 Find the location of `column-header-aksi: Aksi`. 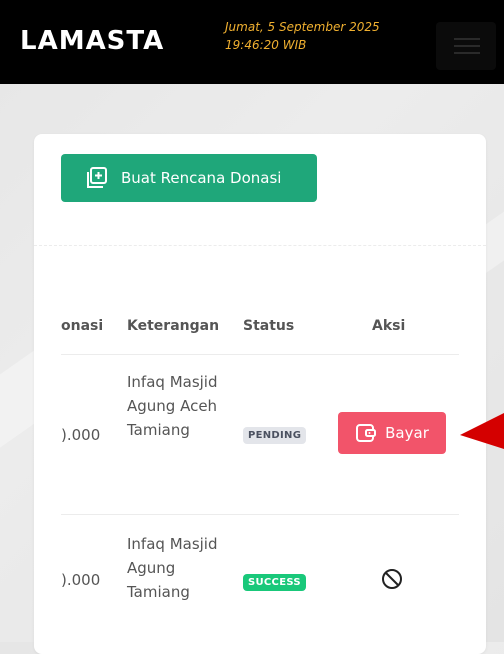

column-header-aksi: Aksi is located at coordinates (389, 326).